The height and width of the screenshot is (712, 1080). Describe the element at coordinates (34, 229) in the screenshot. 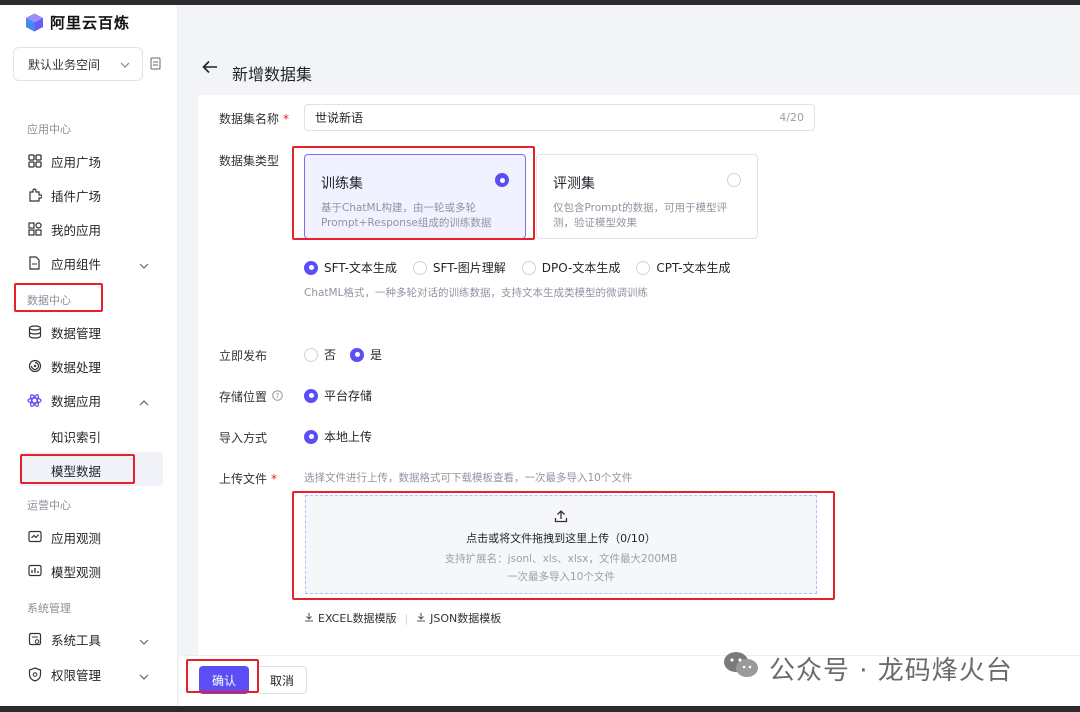

I see `apps-icon` at that location.